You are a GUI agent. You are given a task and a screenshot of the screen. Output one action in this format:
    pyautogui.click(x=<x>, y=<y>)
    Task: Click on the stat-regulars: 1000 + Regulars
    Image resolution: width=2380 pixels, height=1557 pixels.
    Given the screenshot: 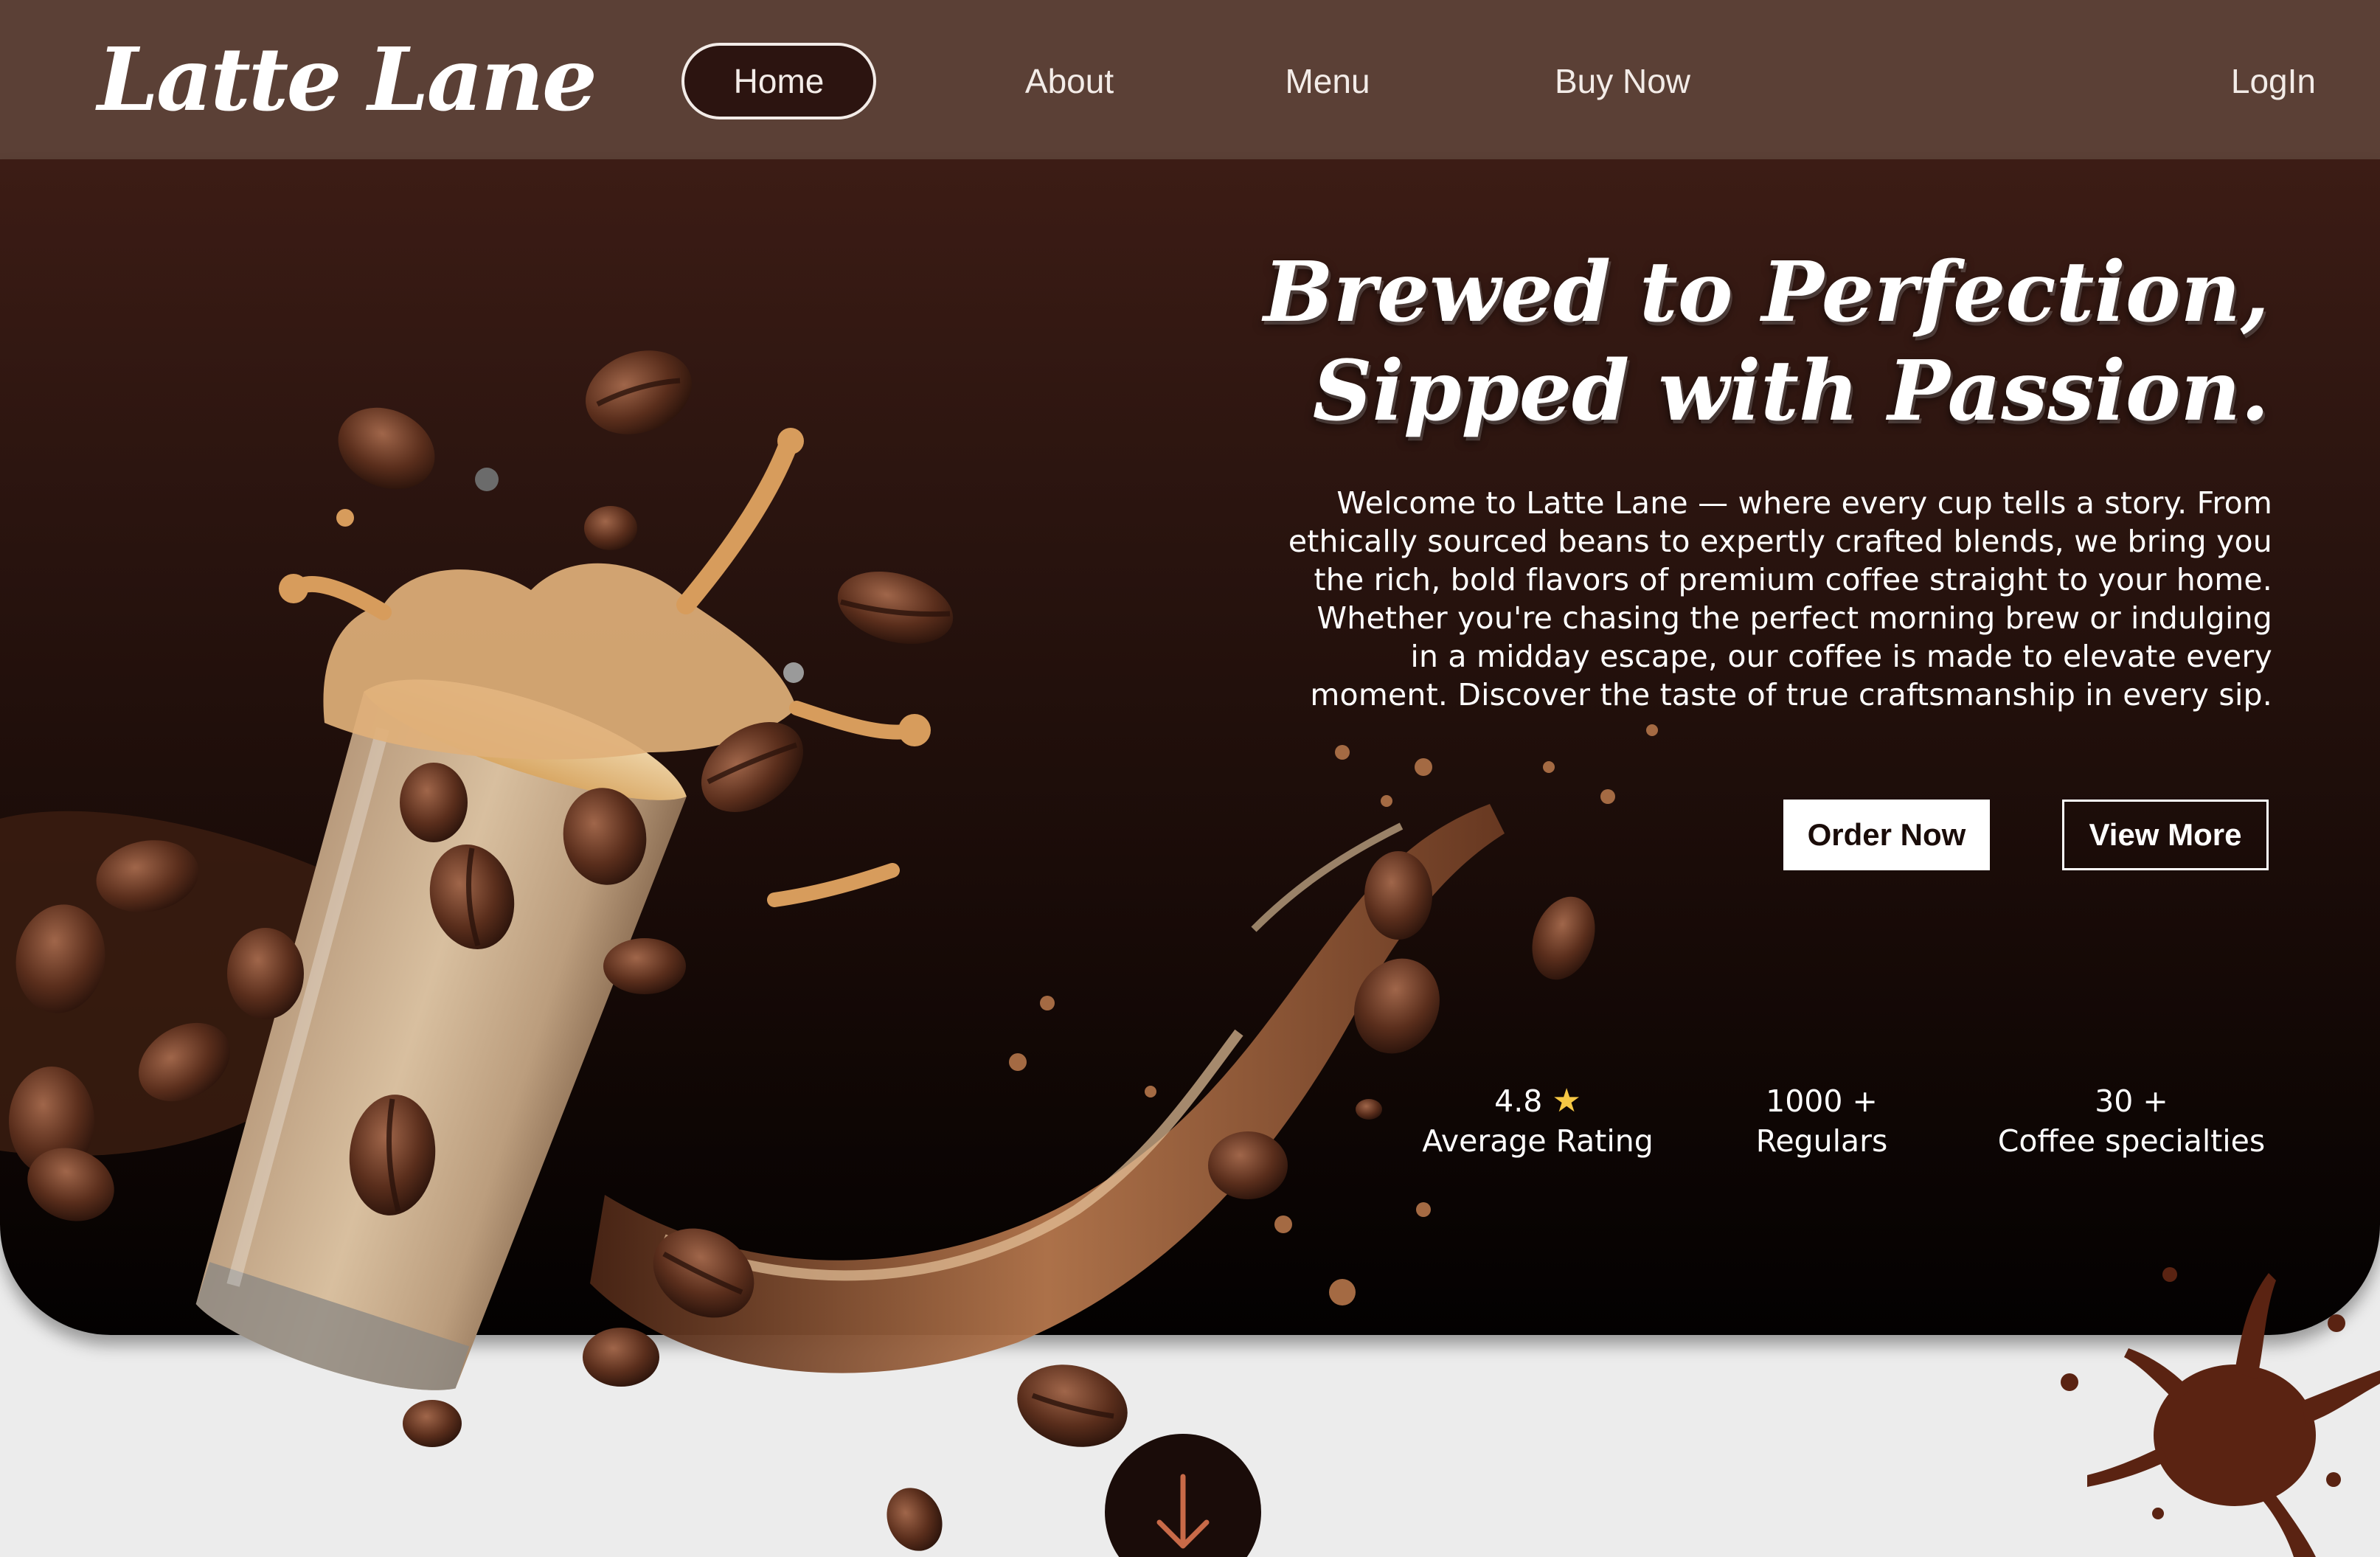 What is the action you would take?
    pyautogui.click(x=1821, y=1121)
    